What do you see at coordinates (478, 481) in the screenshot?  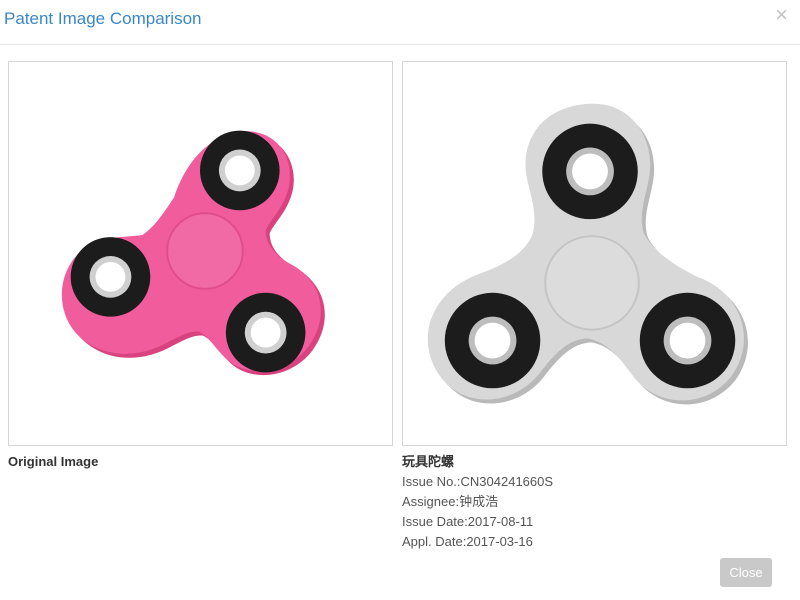 I see `issue-number: Issue No.:CN304241660S` at bounding box center [478, 481].